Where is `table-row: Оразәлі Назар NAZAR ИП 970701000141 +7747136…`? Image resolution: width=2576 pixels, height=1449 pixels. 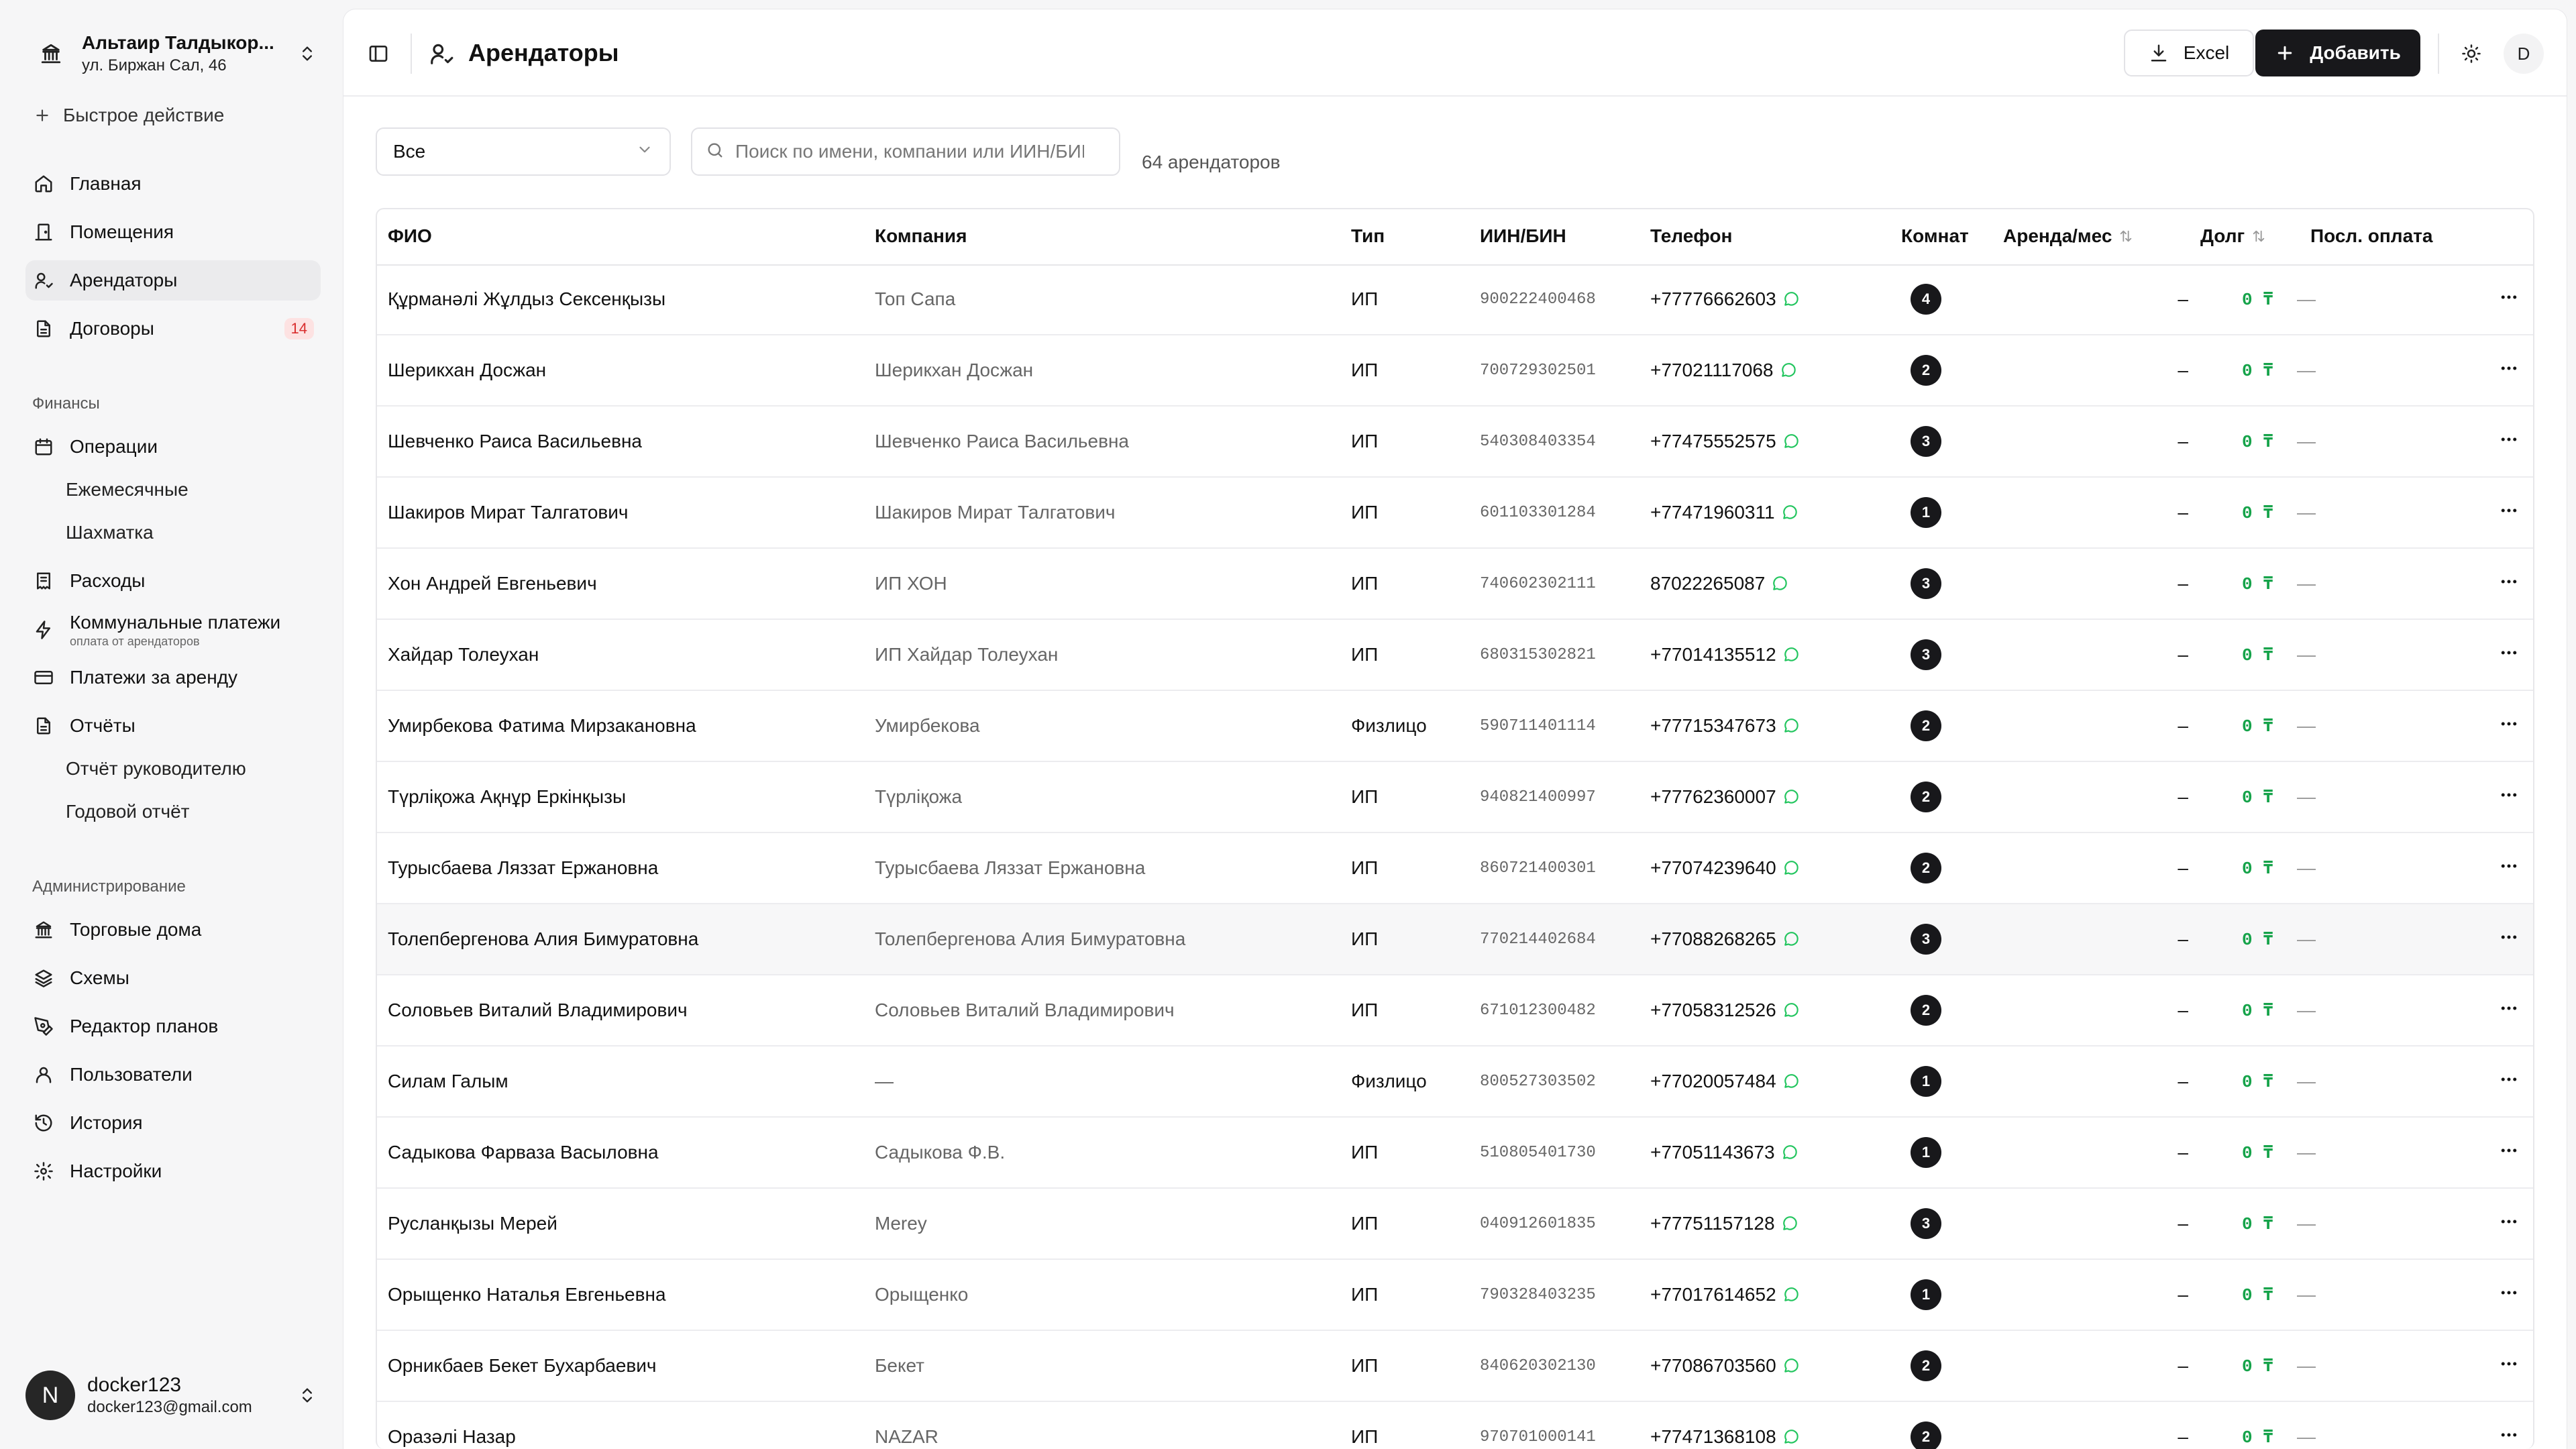
table-row: Оразәлі Назар NAZAR ИП 970701000141 +7747136… is located at coordinates (1455, 1425).